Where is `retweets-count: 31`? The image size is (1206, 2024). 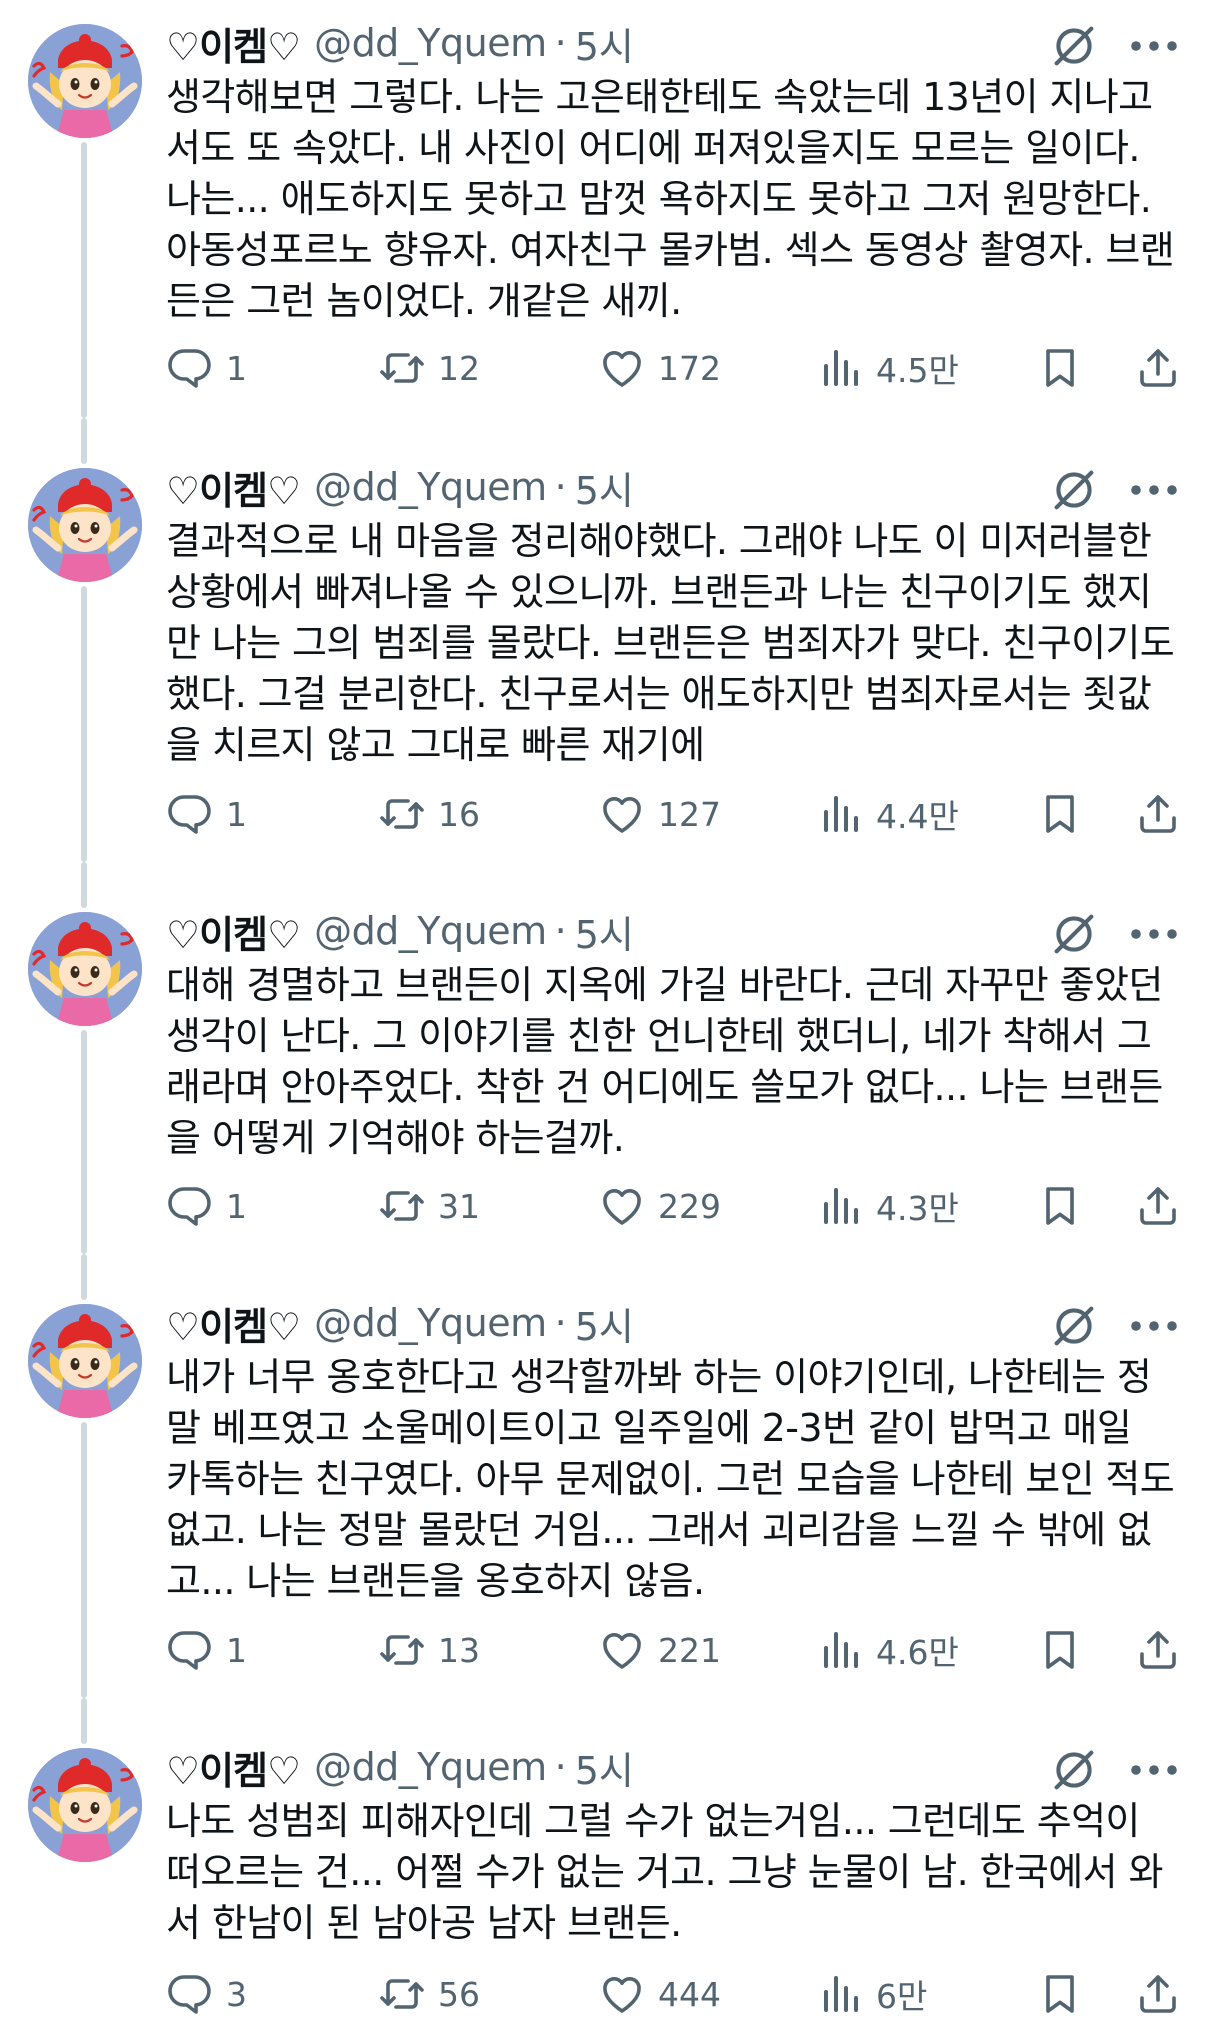 retweets-count: 31 is located at coordinates (459, 1206).